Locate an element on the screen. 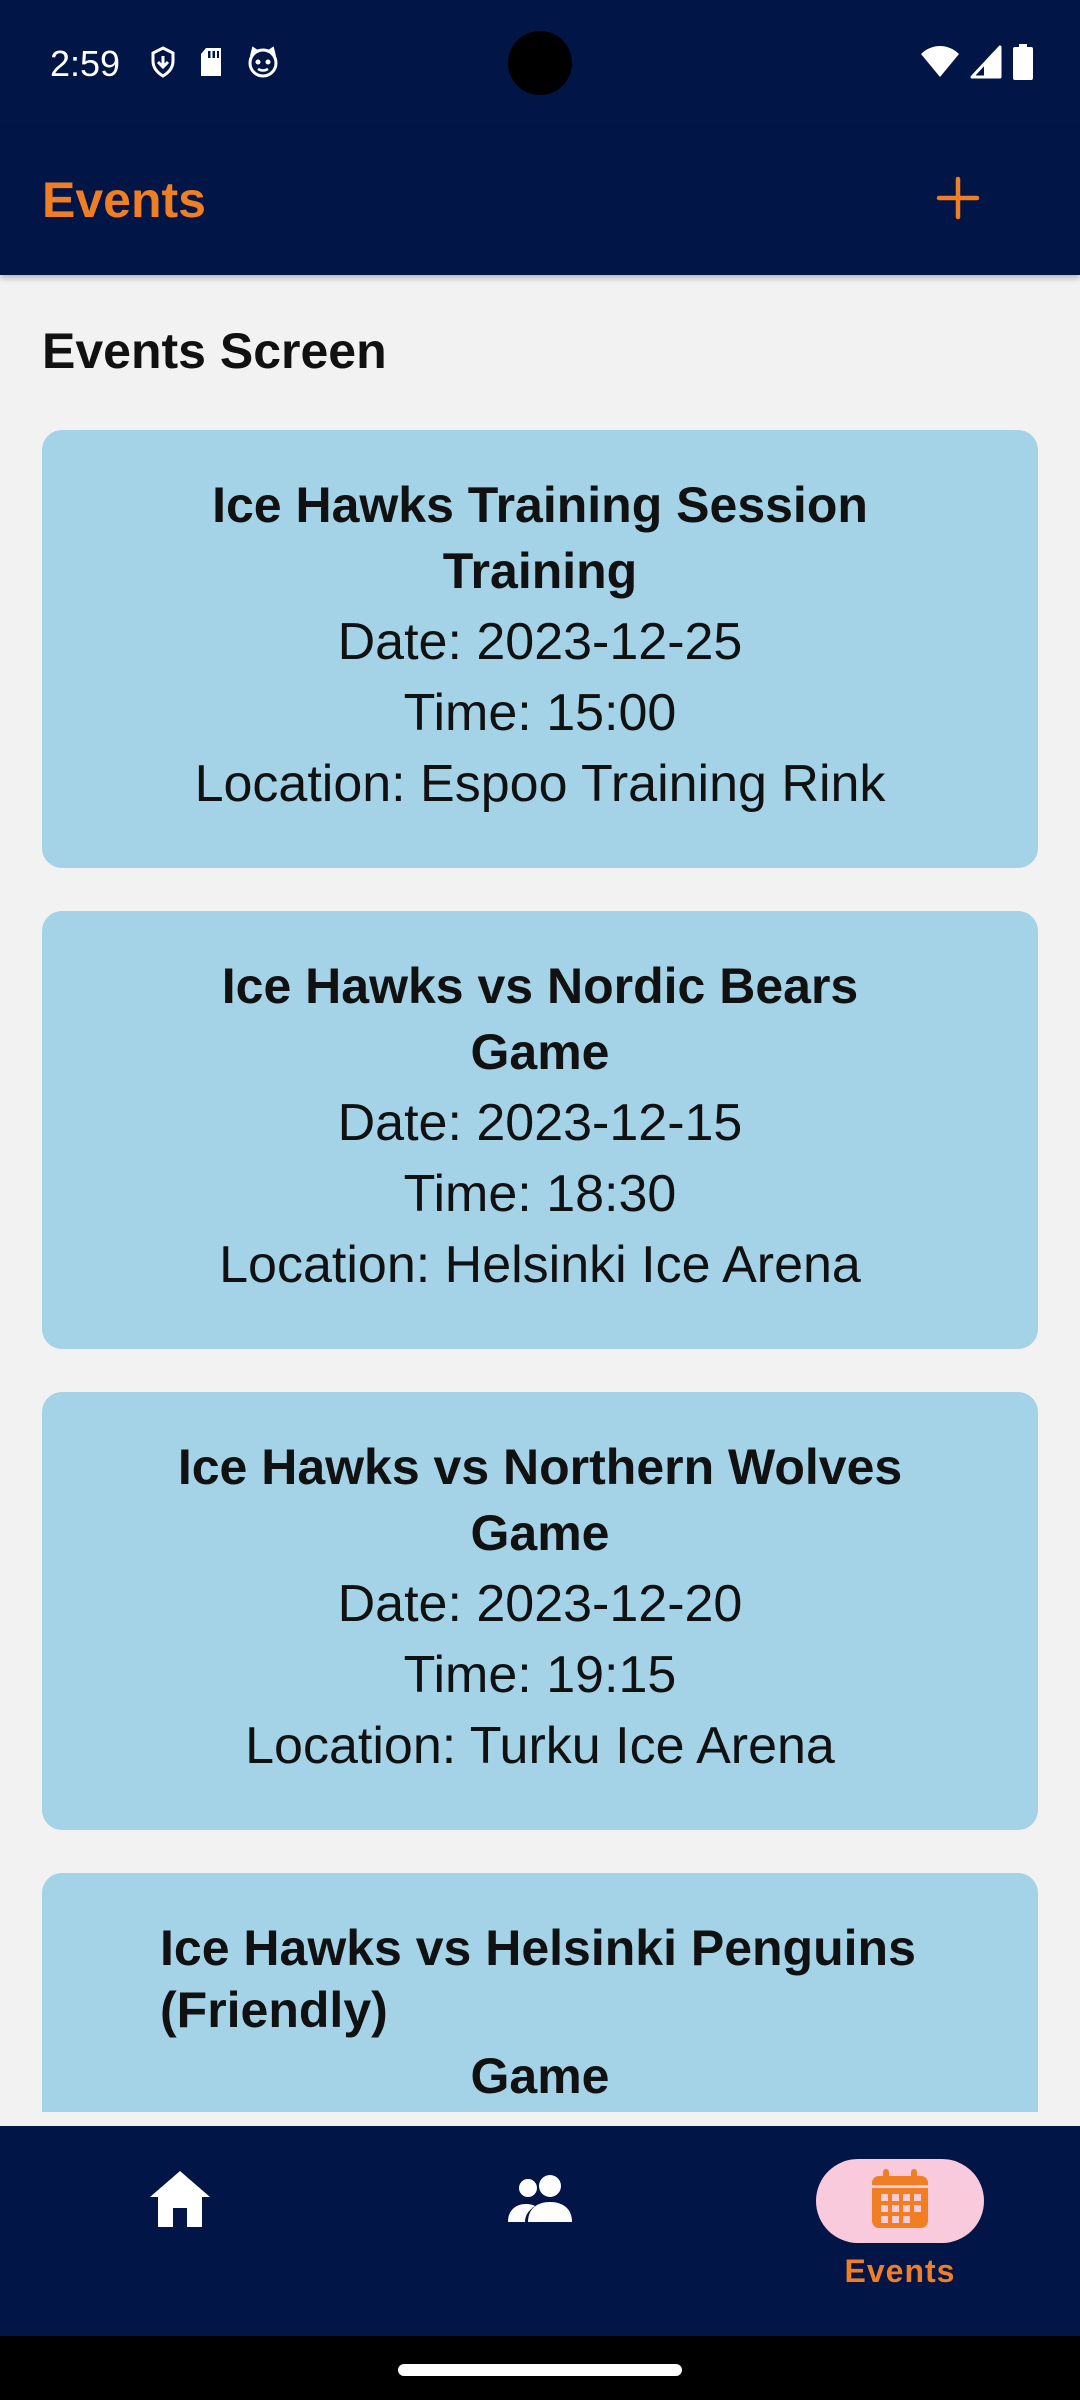 Image resolution: width=1080 pixels, height=2400 pixels. event-time: Time: 19:15 is located at coordinates (540, 1675).